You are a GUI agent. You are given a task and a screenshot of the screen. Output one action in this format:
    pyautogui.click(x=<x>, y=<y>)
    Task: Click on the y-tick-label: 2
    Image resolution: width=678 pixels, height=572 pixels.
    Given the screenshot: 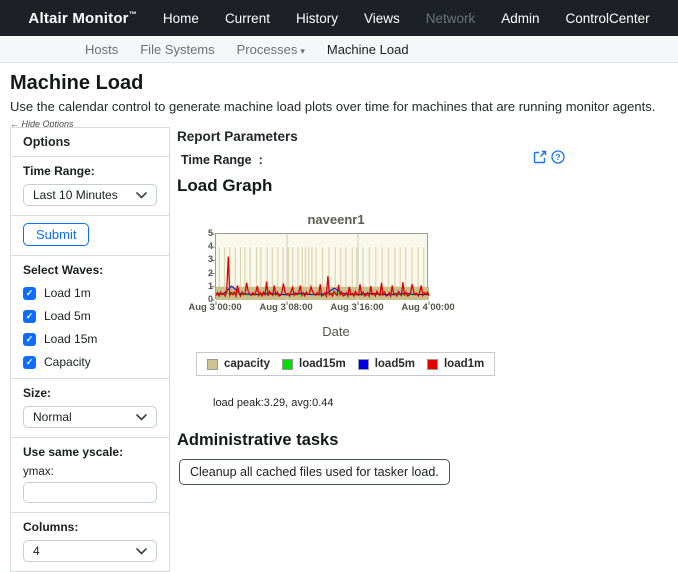 What is the action you would take?
    pyautogui.click(x=210, y=272)
    